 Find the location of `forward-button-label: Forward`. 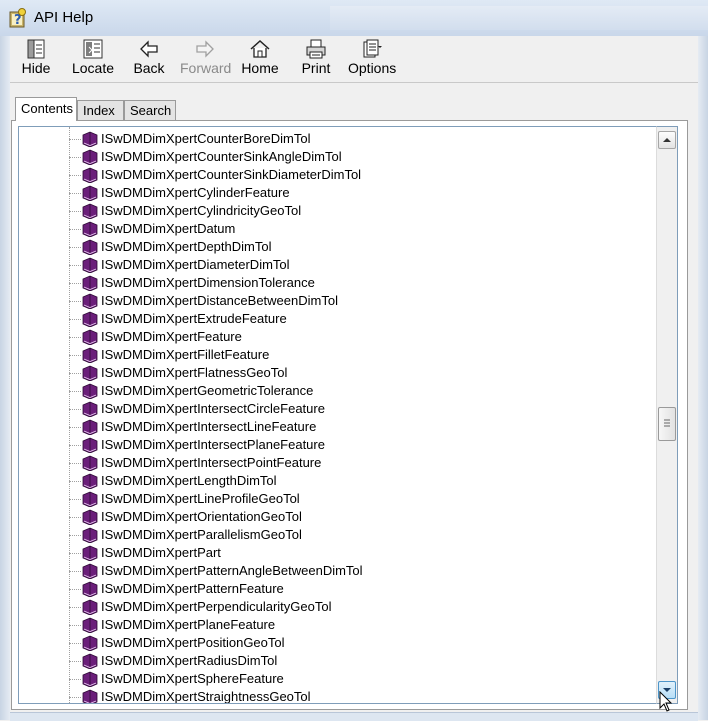

forward-button-label: Forward is located at coordinates (206, 68).